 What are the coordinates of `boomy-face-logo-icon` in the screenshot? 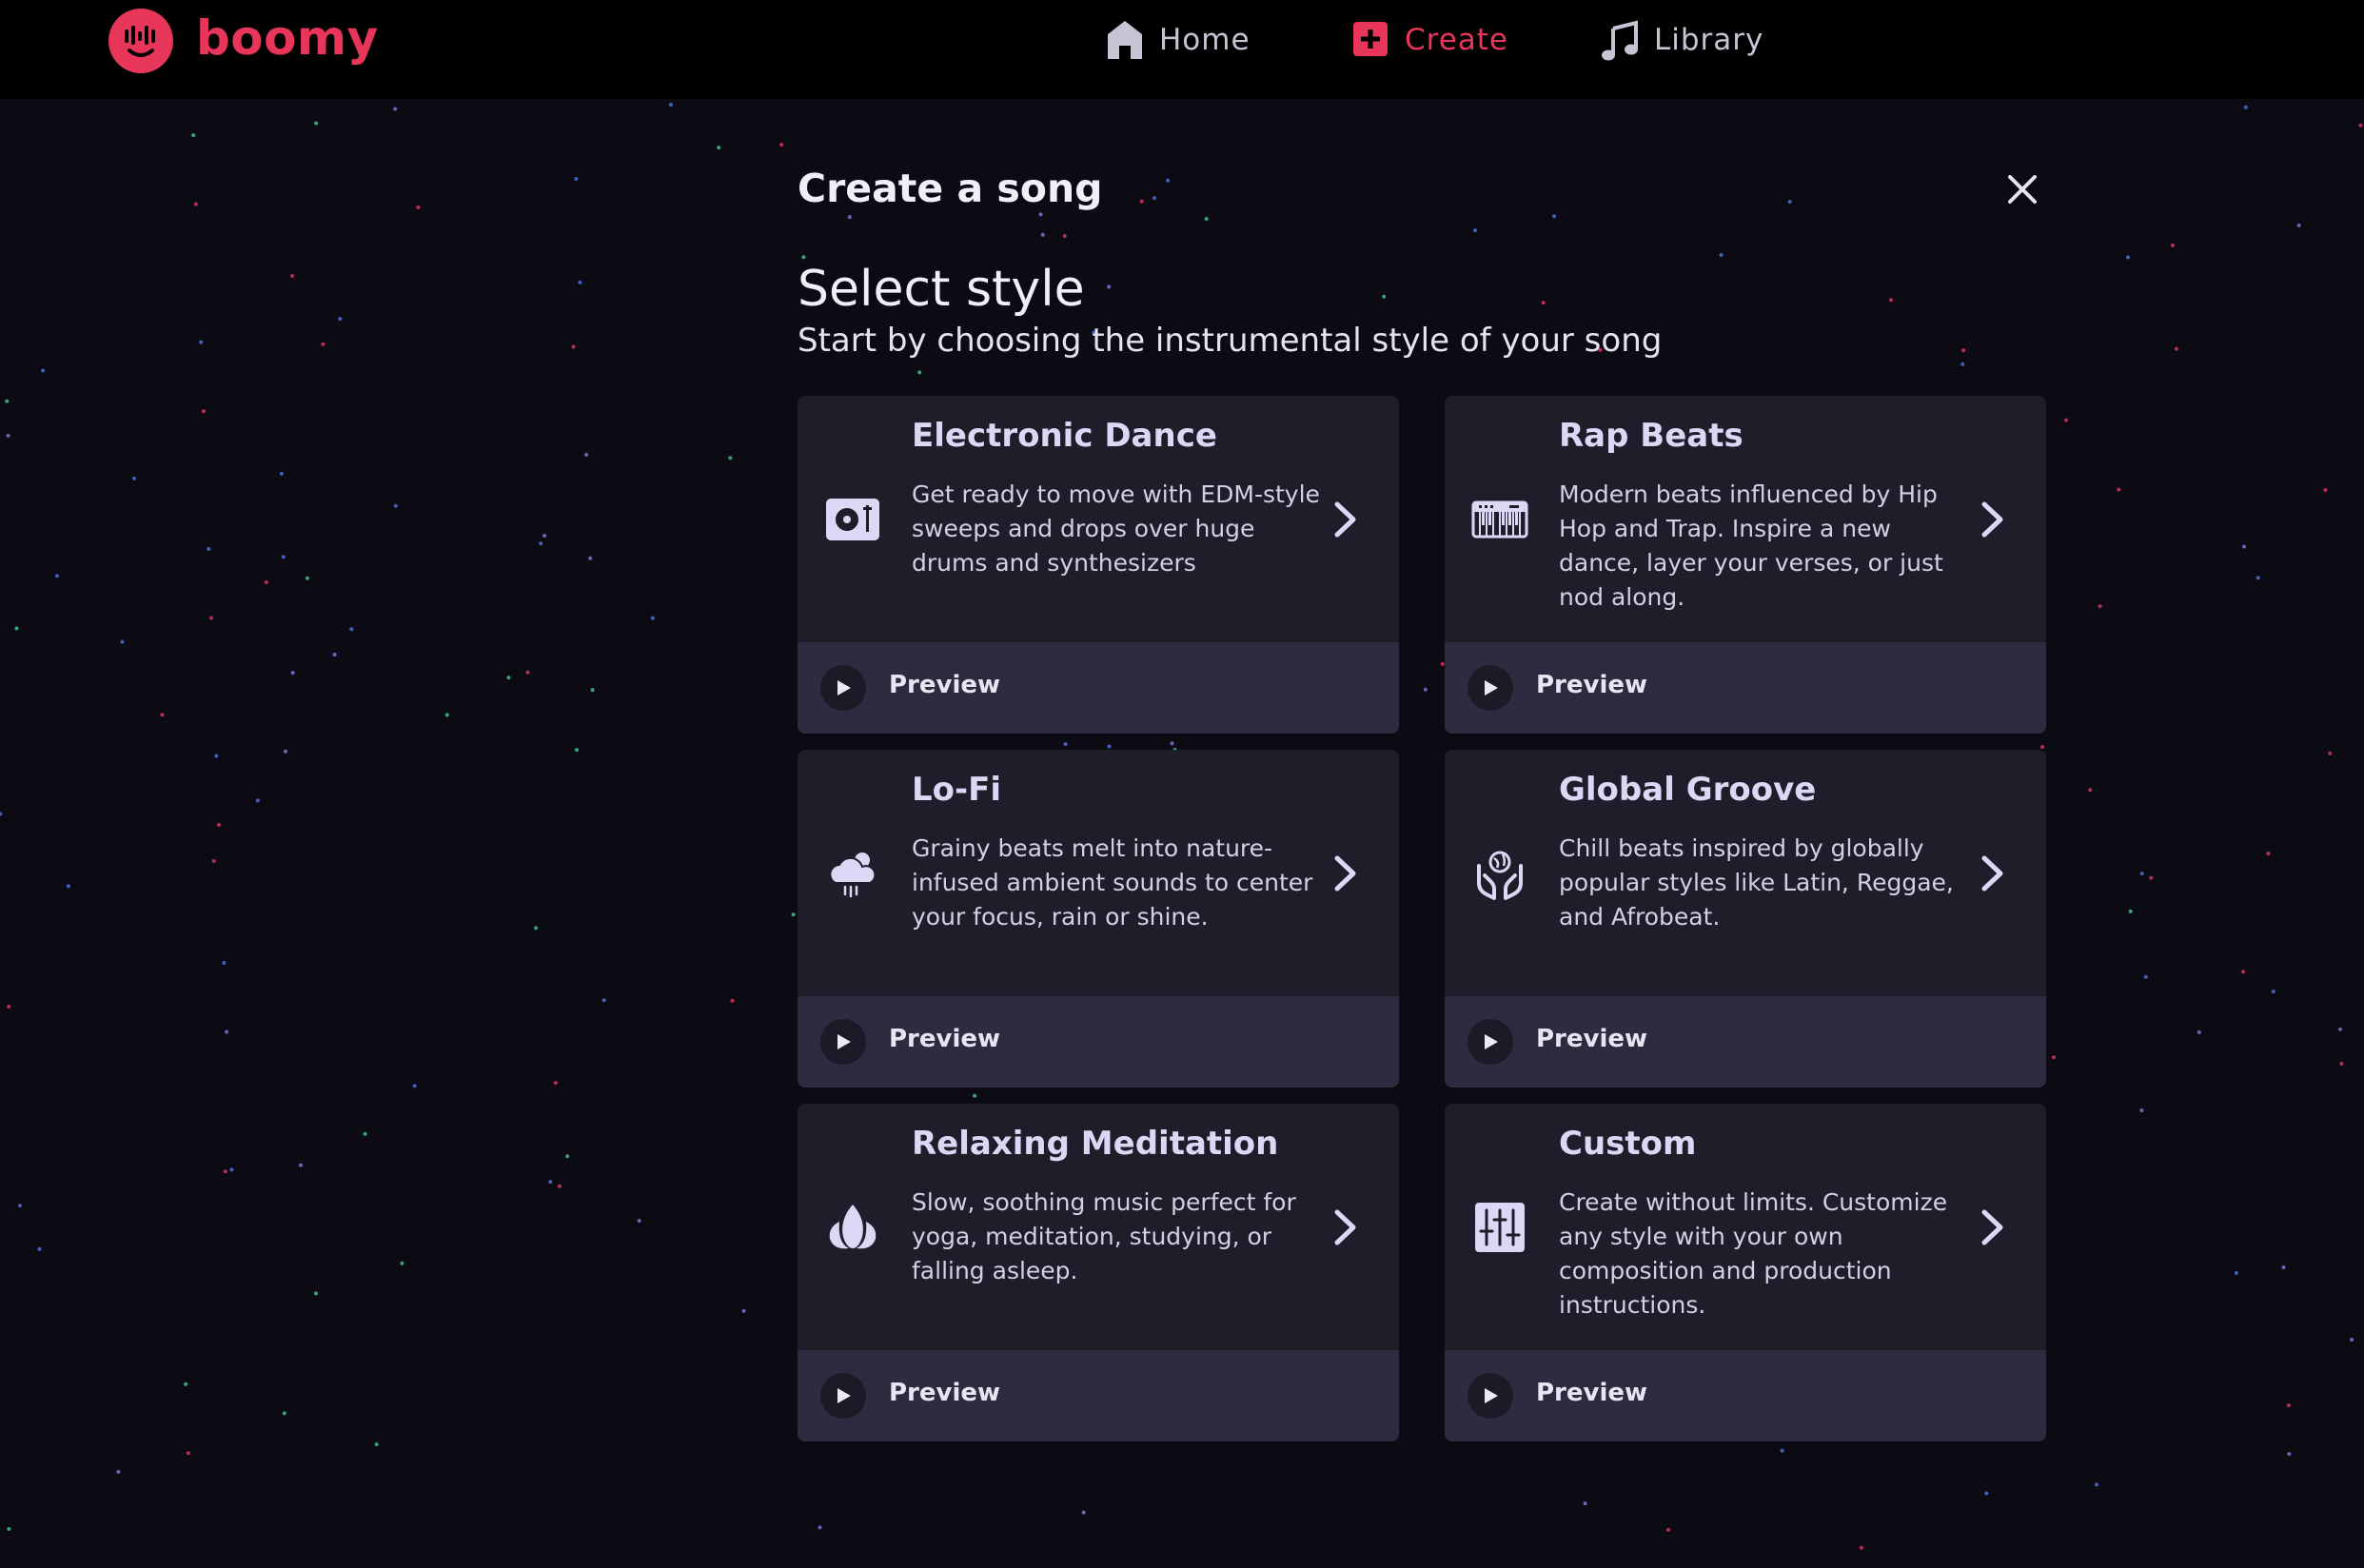 It's located at (140, 41).